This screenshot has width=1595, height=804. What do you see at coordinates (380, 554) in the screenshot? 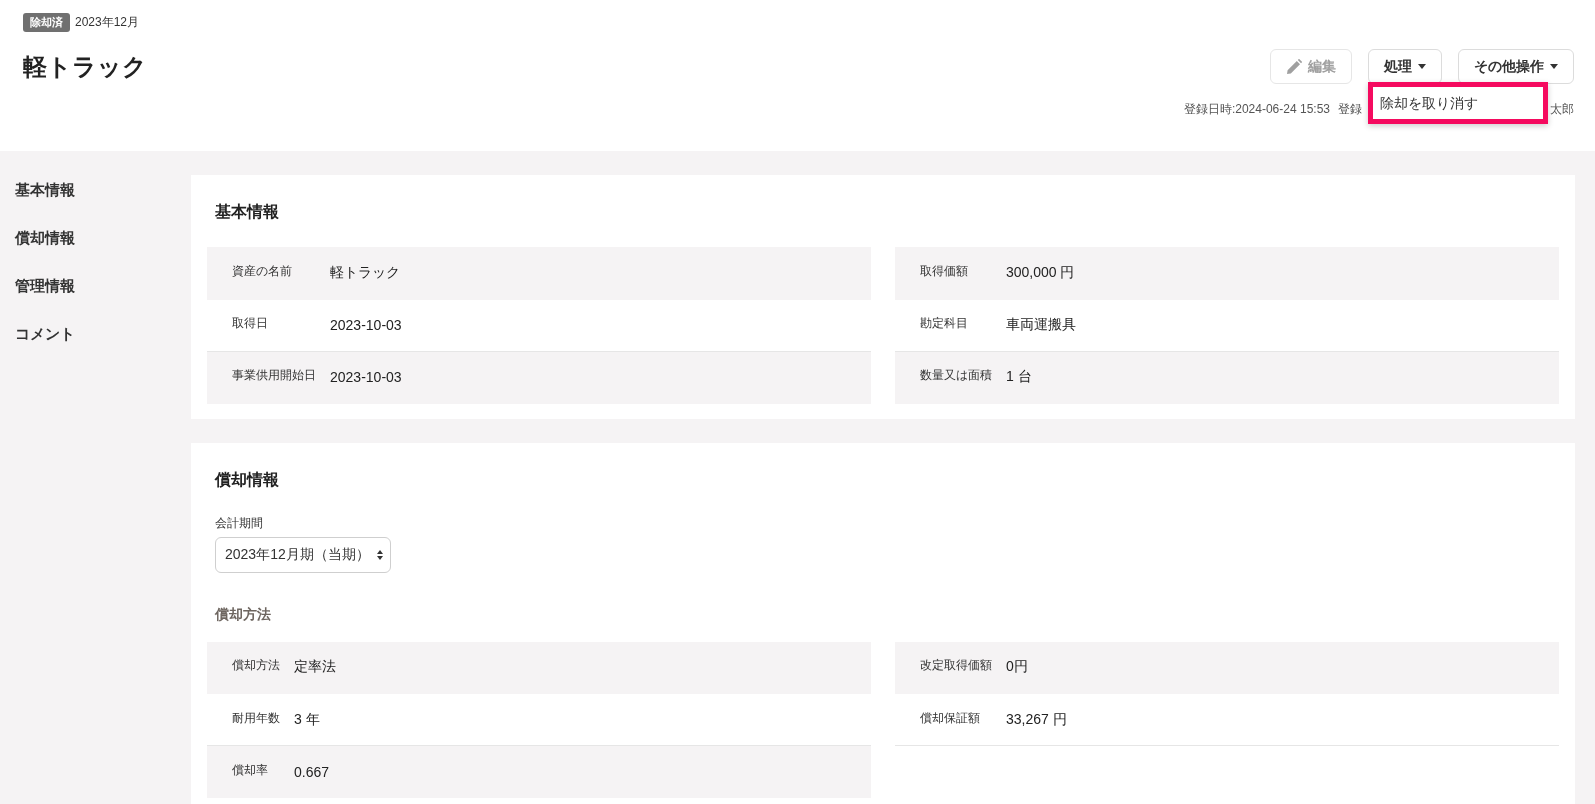
I see `updown-arrows-icon` at bounding box center [380, 554].